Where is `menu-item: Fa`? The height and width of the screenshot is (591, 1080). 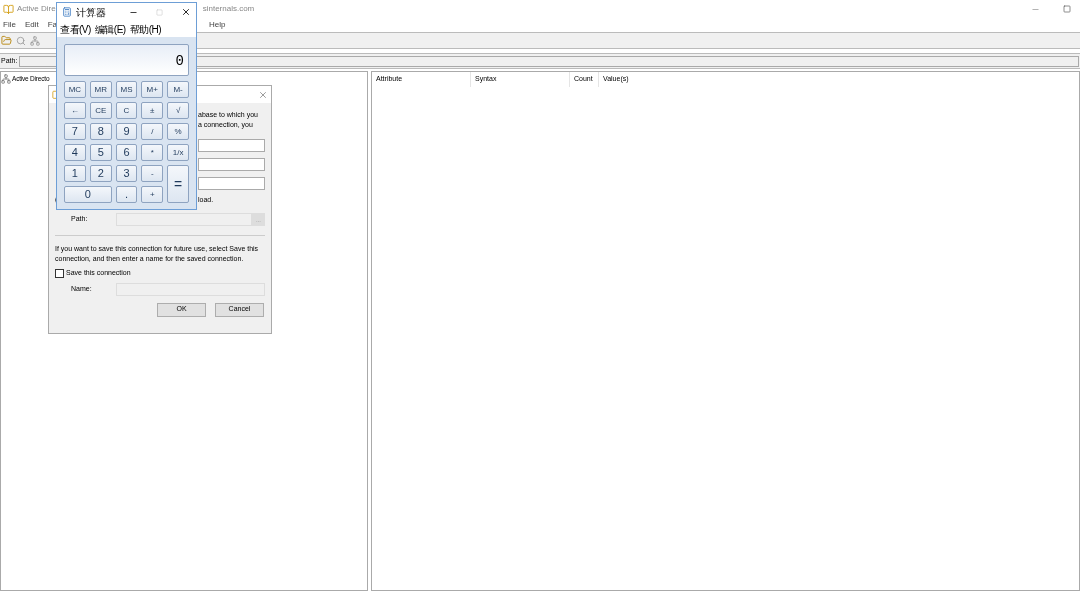
menu-item: Fa is located at coordinates (52, 25).